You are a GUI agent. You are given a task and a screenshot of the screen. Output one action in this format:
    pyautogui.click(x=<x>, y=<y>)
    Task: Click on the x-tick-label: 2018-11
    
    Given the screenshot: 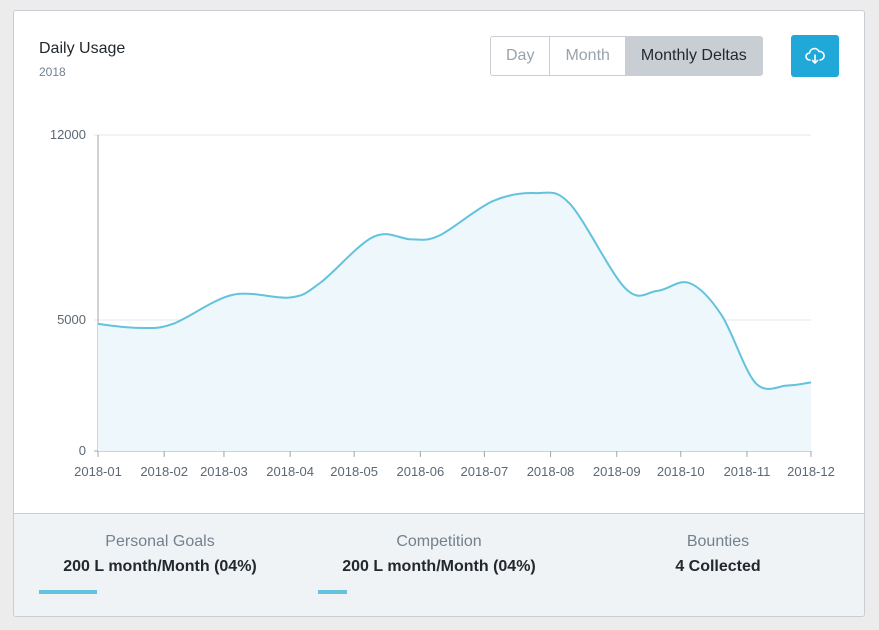 What is the action you would take?
    pyautogui.click(x=747, y=471)
    